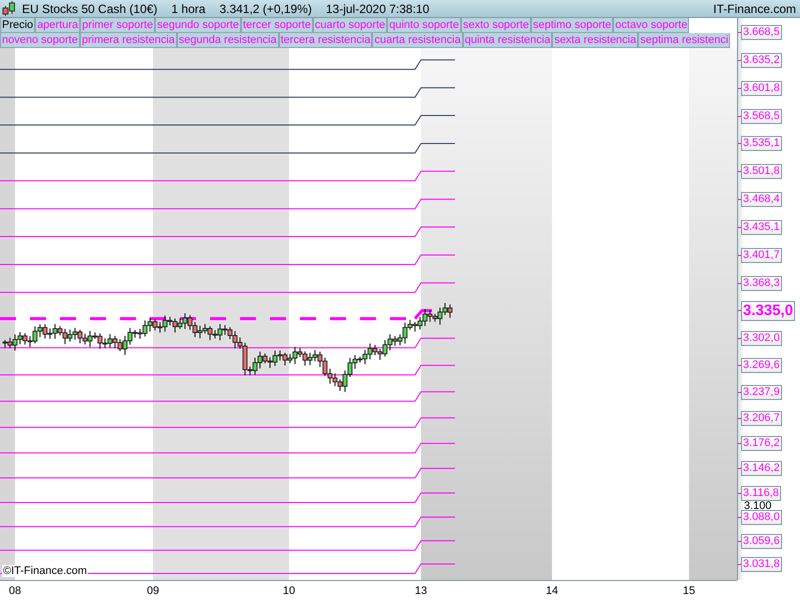 The height and width of the screenshot is (600, 800). What do you see at coordinates (758, 506) in the screenshot?
I see `axis-tick-label: 3.100` at bounding box center [758, 506].